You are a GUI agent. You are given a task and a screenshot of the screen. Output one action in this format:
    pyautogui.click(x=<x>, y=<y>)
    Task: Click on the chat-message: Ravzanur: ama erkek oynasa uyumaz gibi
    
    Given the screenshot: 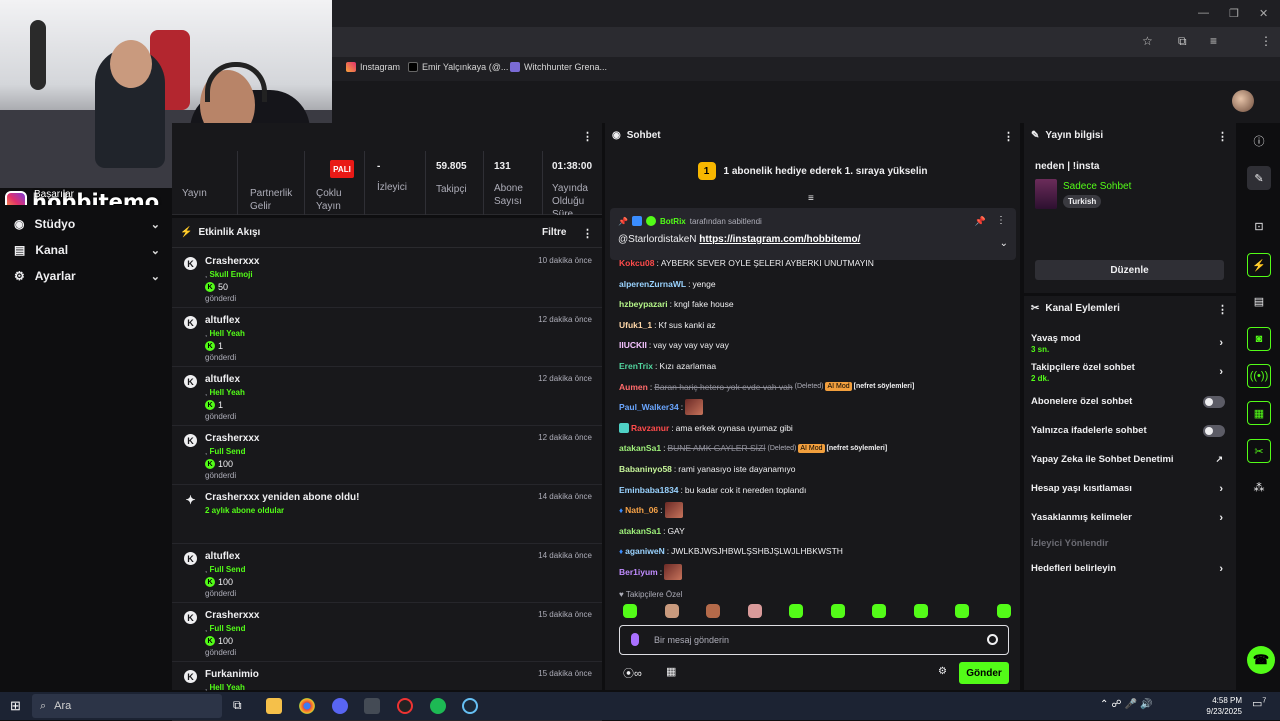 What is the action you would take?
    pyautogui.click(x=706, y=428)
    